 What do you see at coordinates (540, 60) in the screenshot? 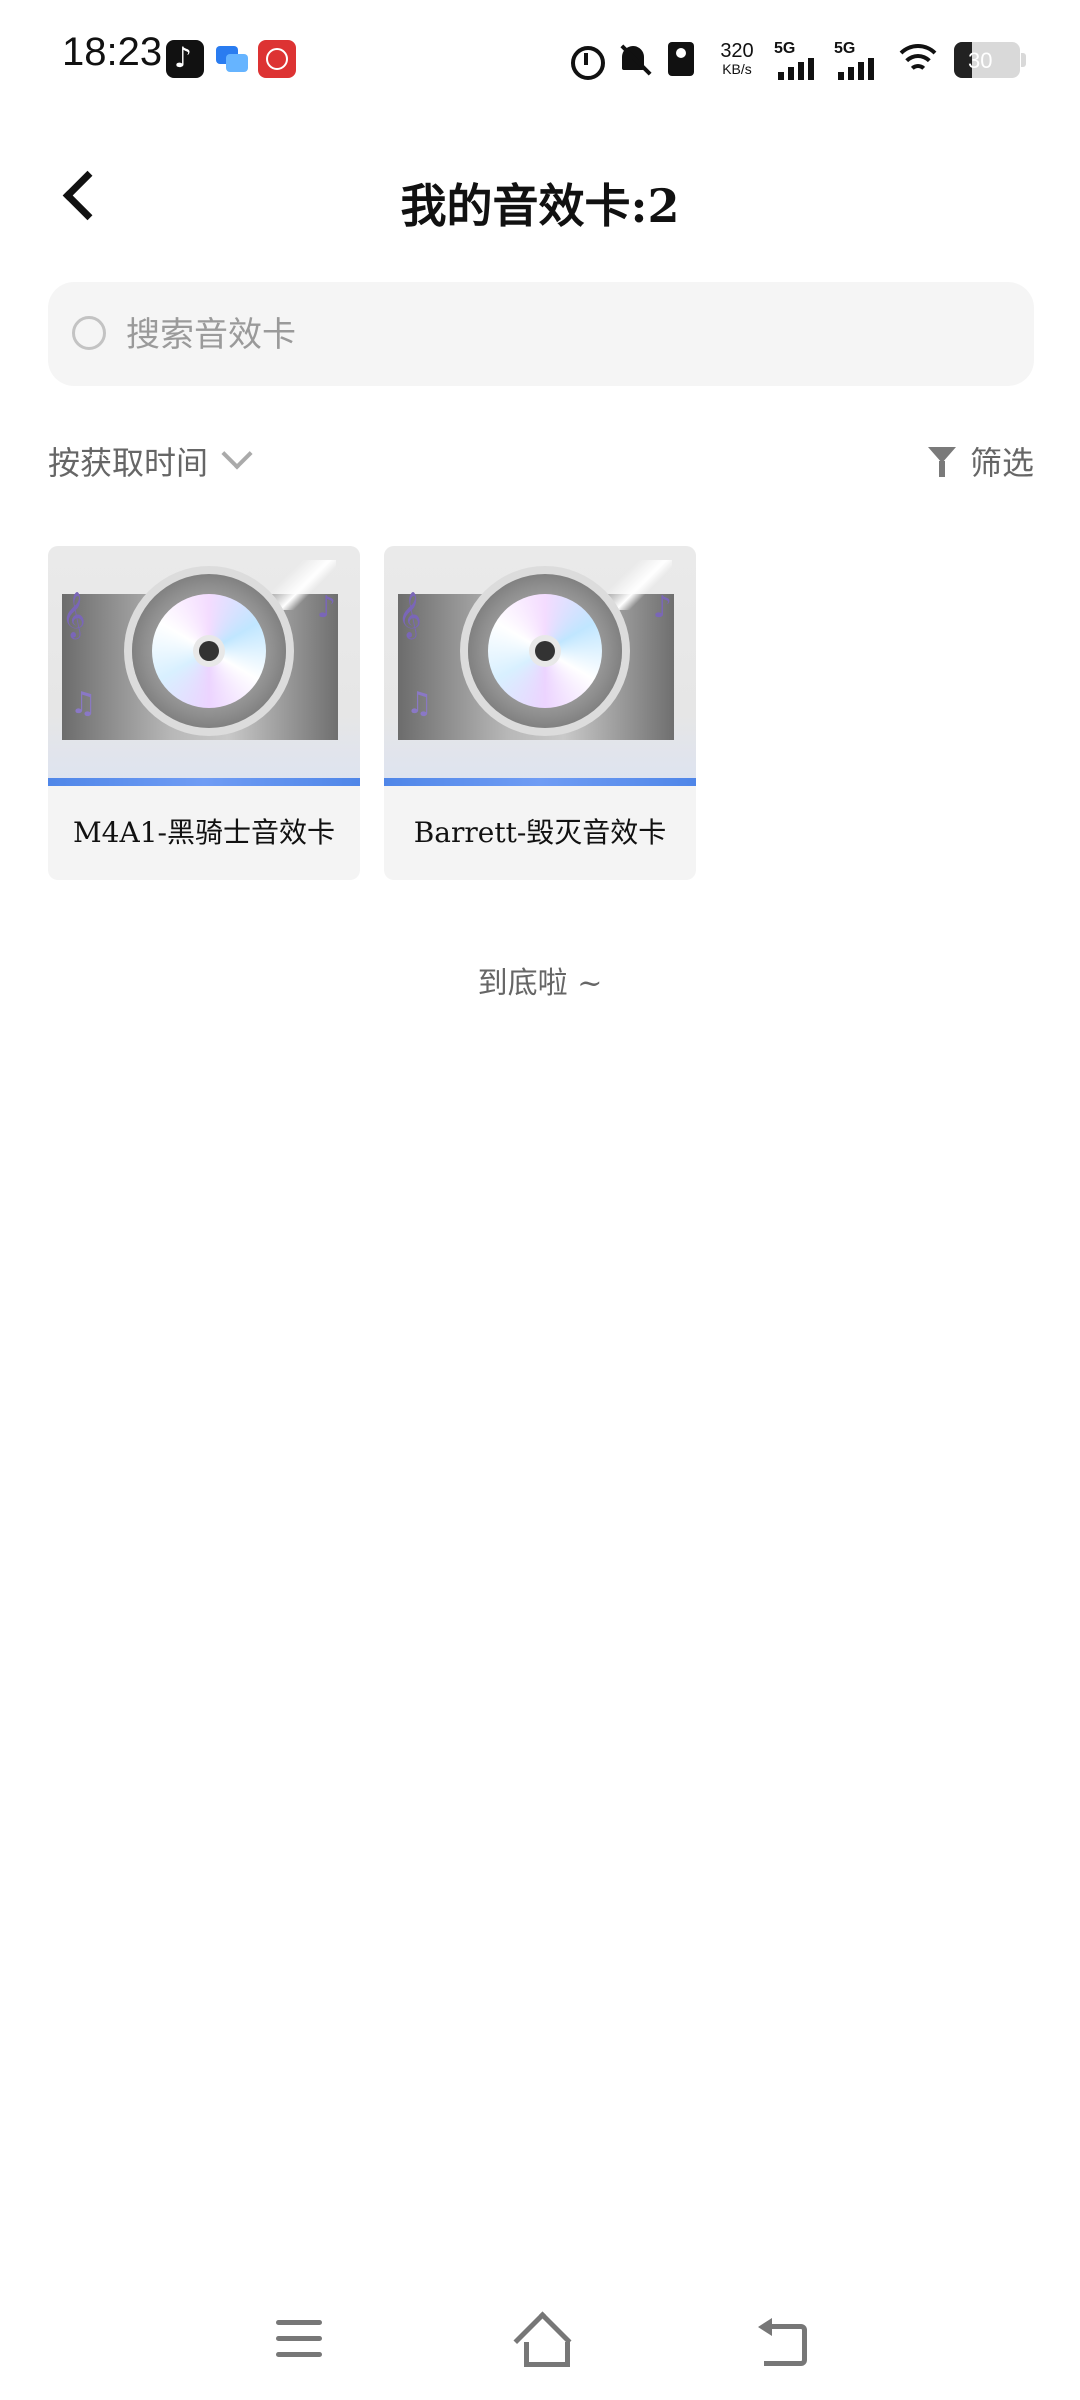
I see `status-bar: 18:23 320 KB/s 5G 5G 30` at bounding box center [540, 60].